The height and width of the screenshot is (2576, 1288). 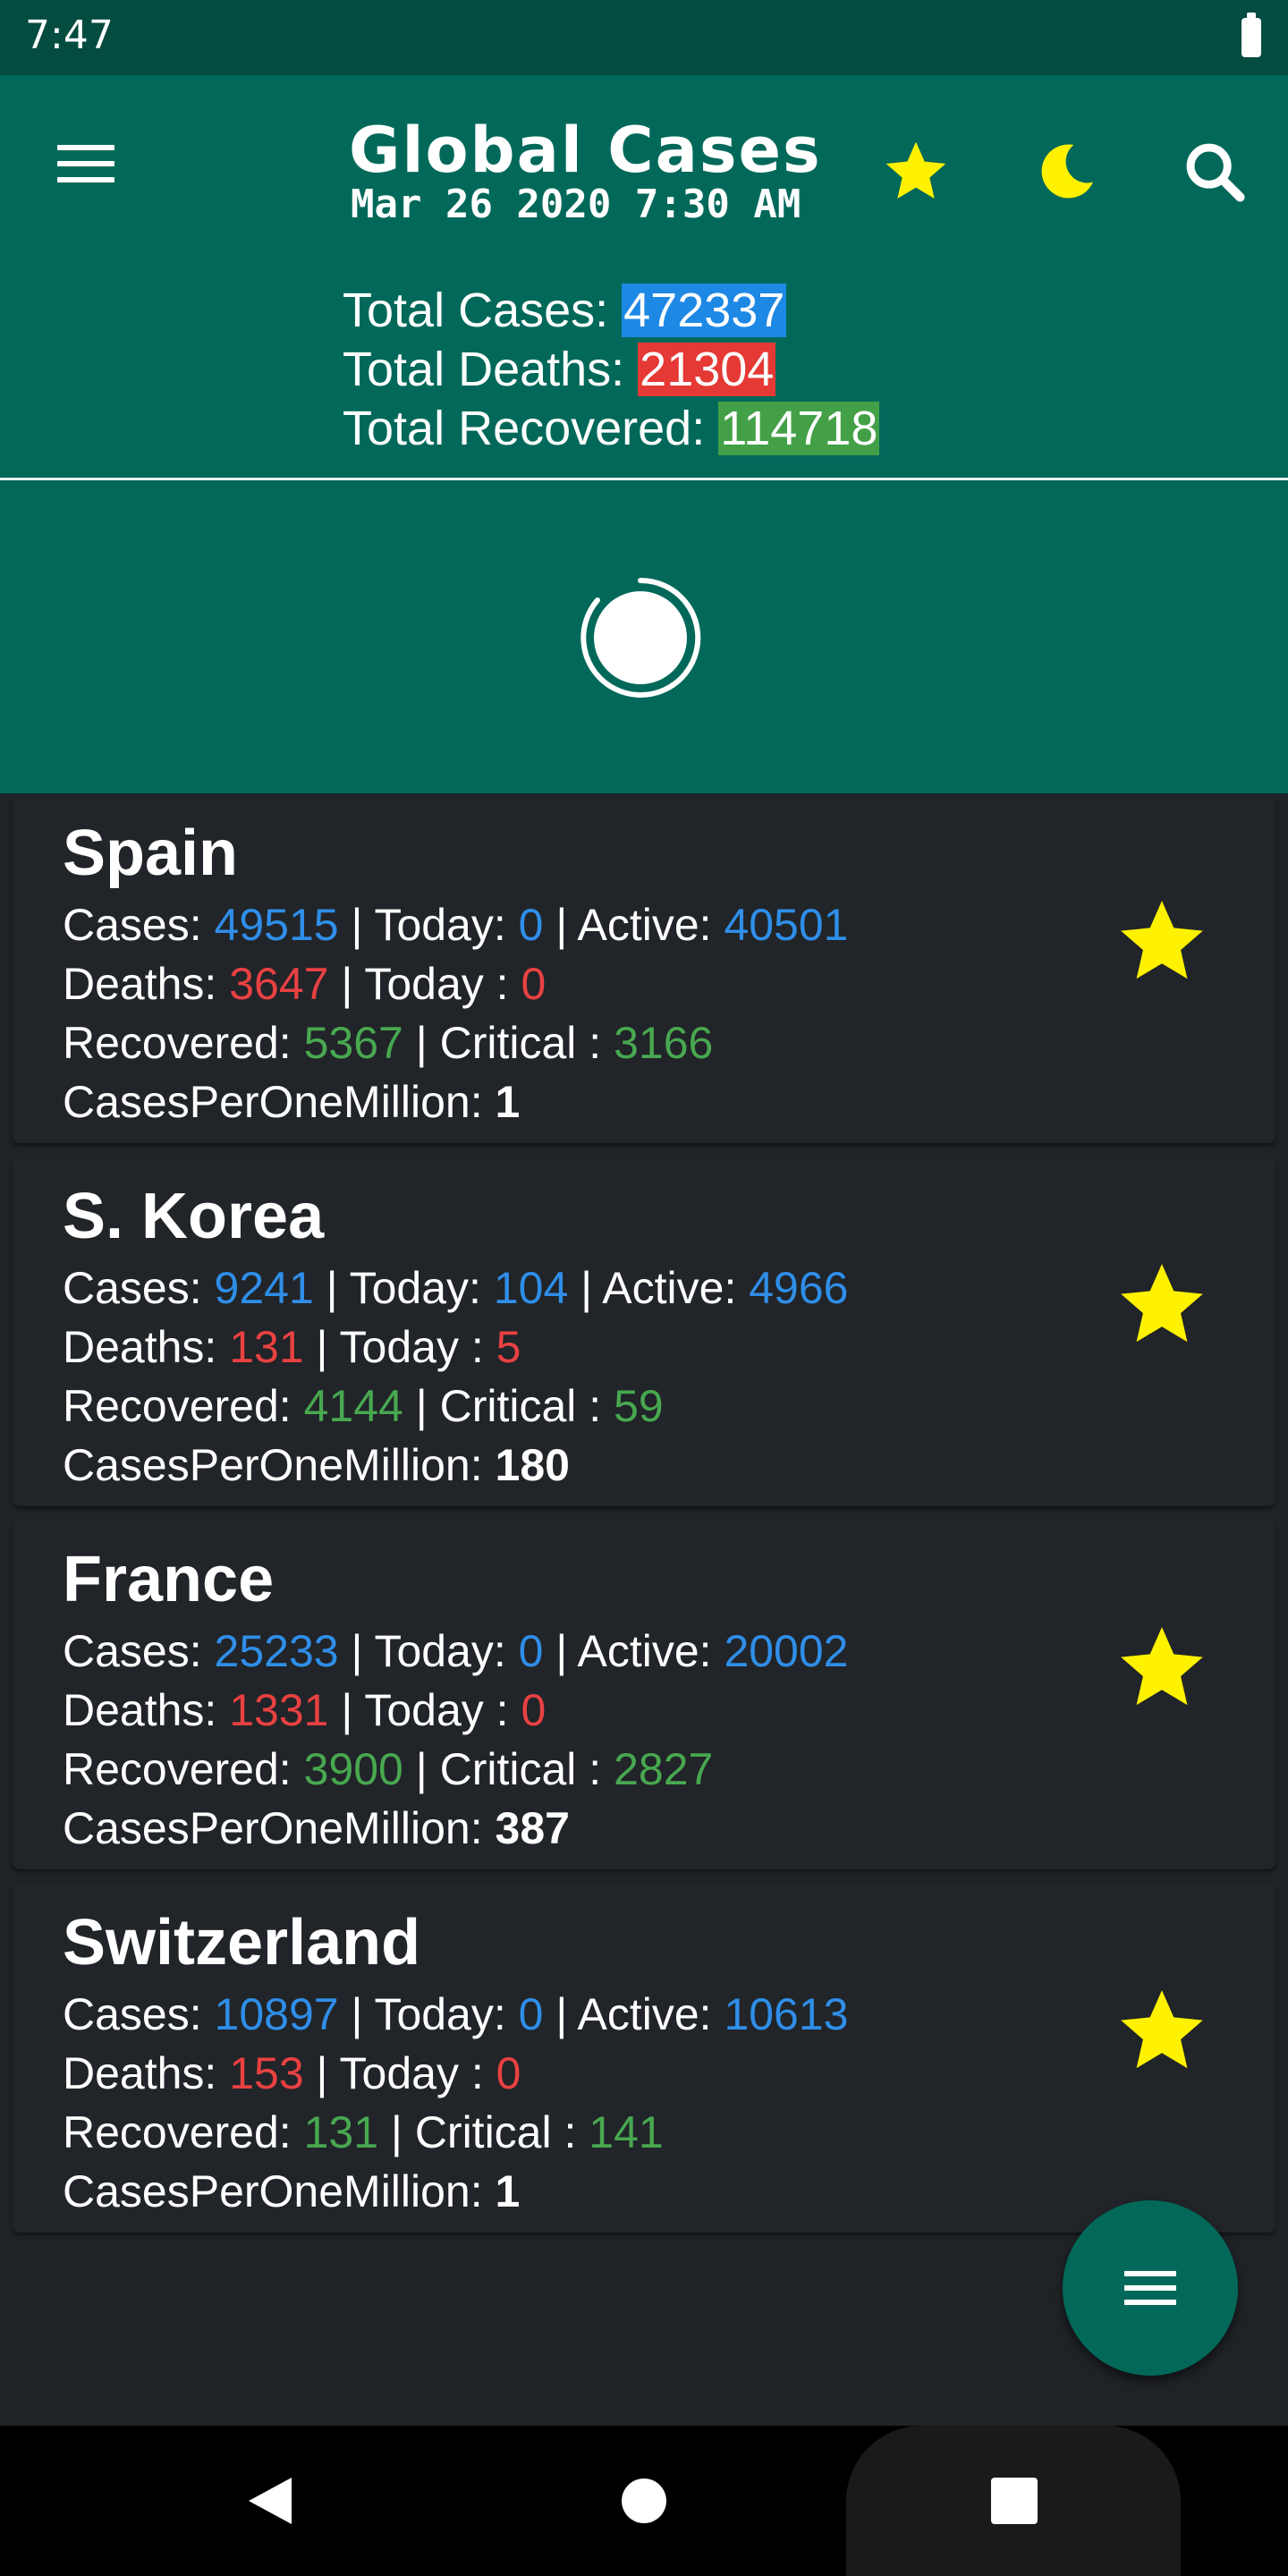 What do you see at coordinates (483, 310) in the screenshot?
I see `total-cases-label: Total Cases:` at bounding box center [483, 310].